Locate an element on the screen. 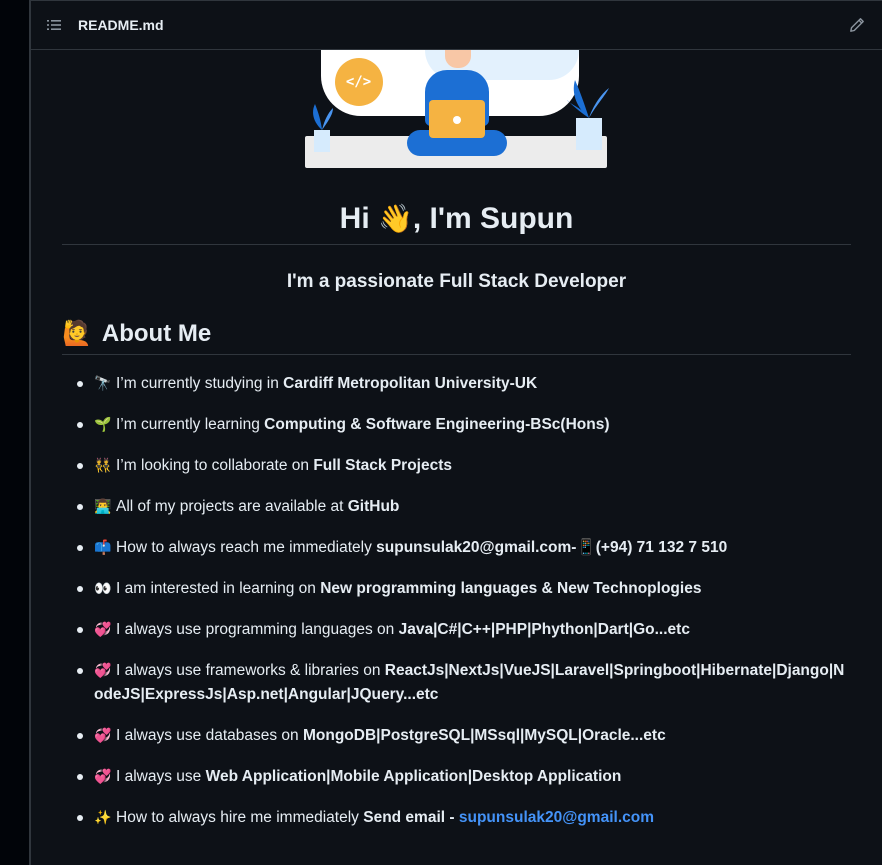 The image size is (882, 865). technologist-icon: 👨‍💻 is located at coordinates (103, 506).